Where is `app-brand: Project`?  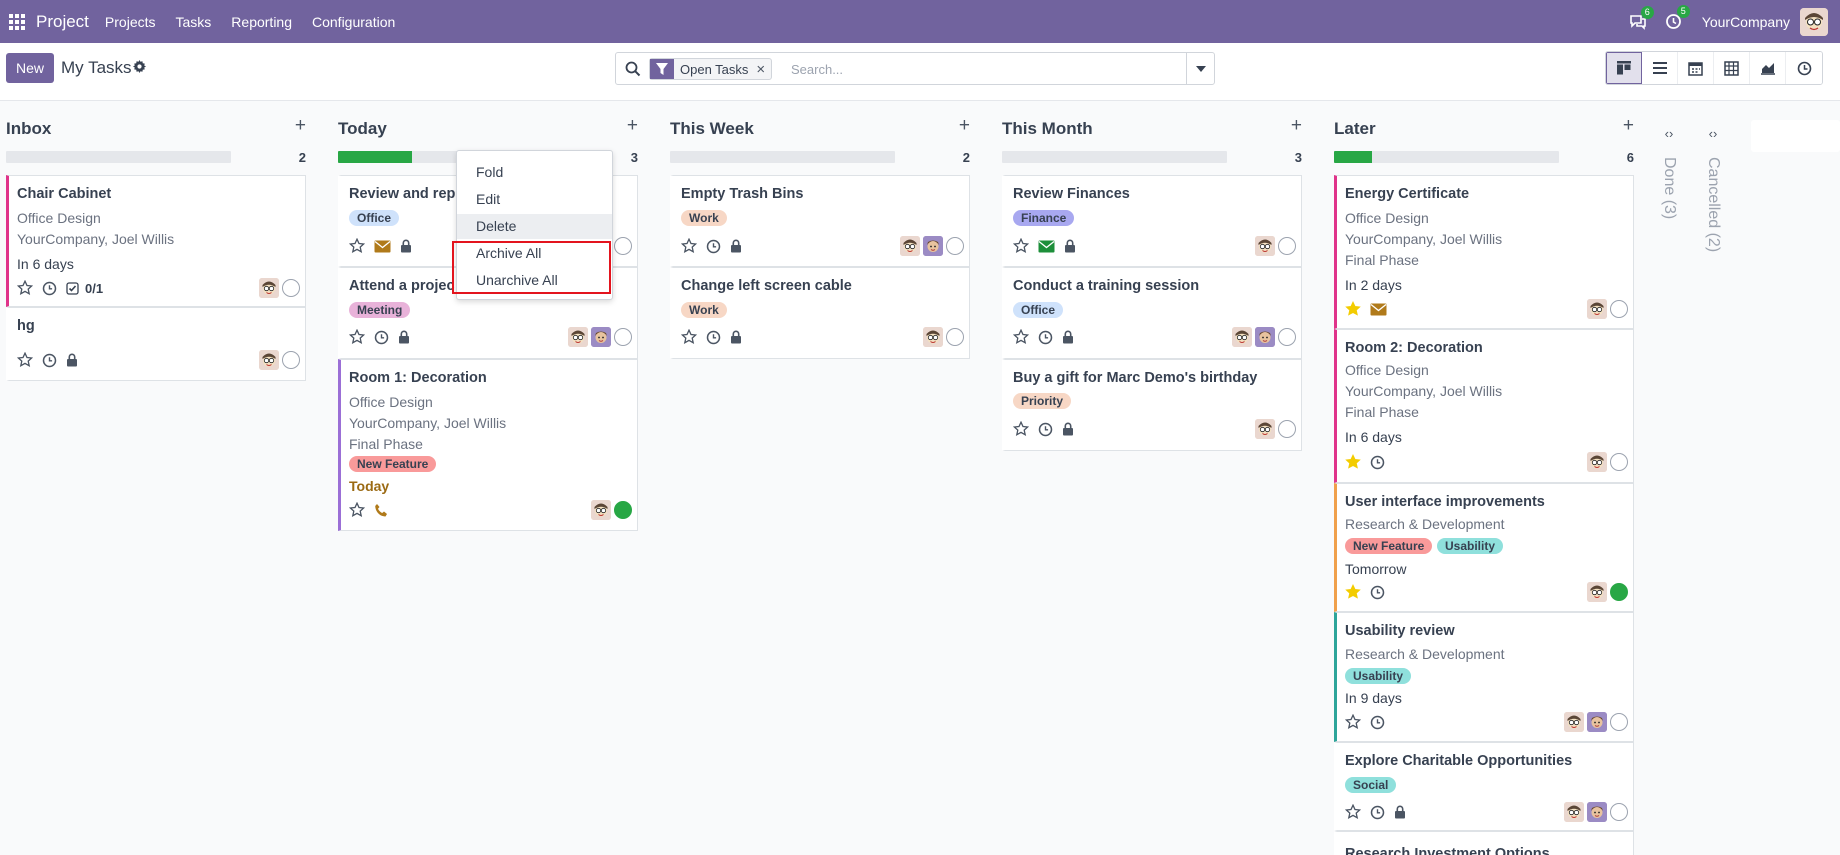
app-brand: Project is located at coordinates (62, 22).